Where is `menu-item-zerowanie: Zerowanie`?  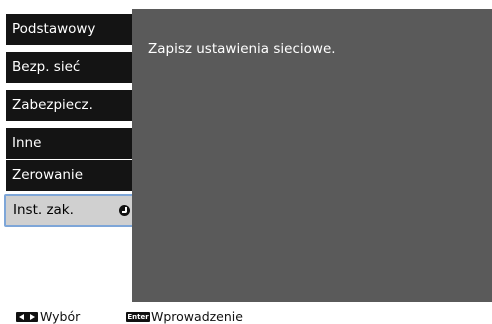
menu-item-zerowanie: Zerowanie is located at coordinates (70, 175).